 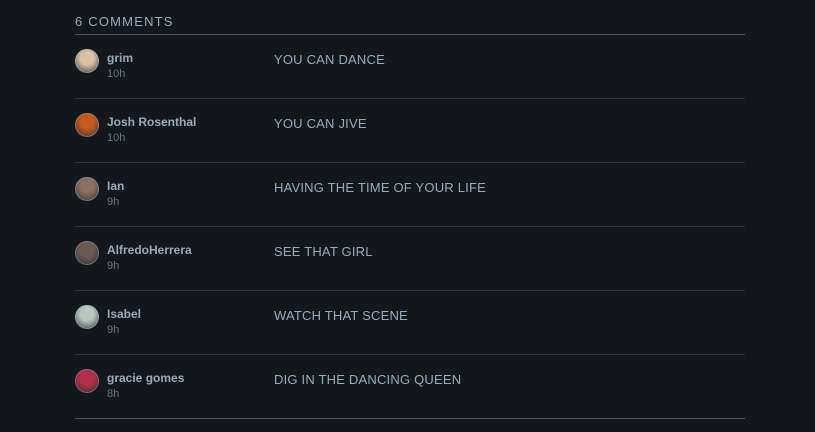 What do you see at coordinates (149, 250) in the screenshot?
I see `comment-author: AlfredoHerrera` at bounding box center [149, 250].